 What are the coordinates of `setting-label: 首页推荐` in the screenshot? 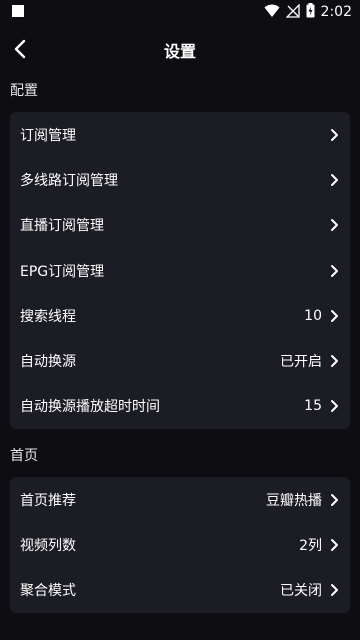 It's located at (48, 500).